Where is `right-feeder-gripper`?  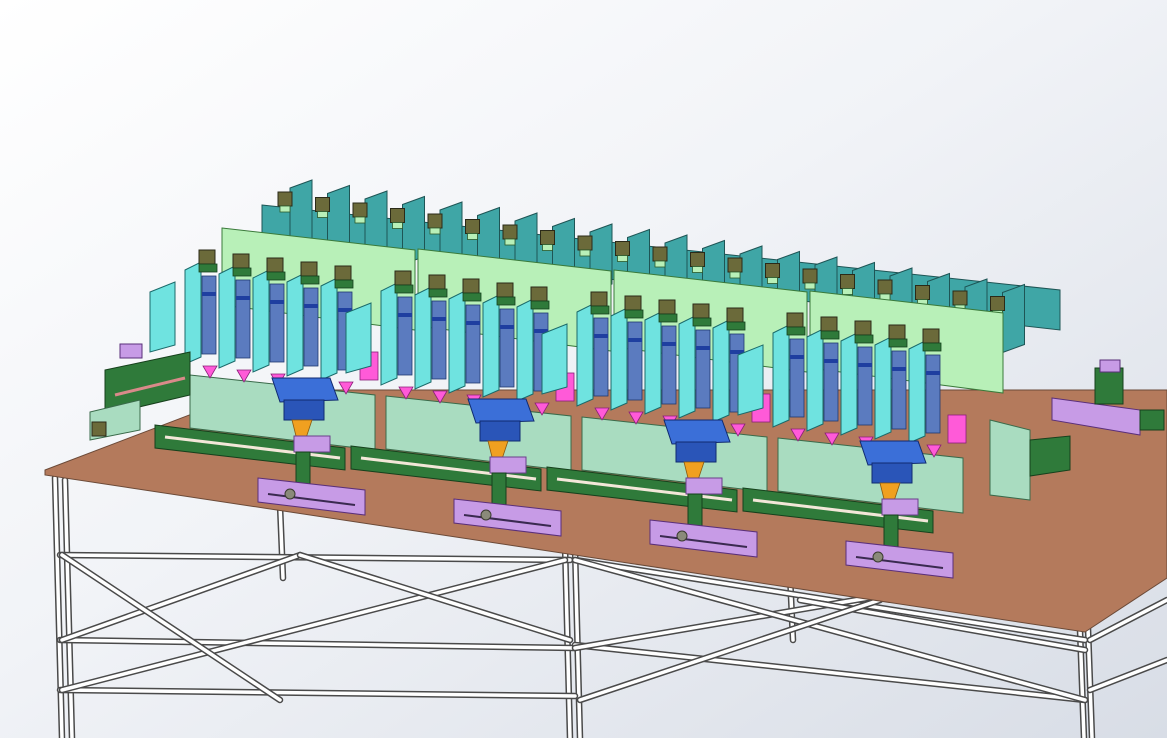
right-feeder-gripper is located at coordinates (1110, 366).